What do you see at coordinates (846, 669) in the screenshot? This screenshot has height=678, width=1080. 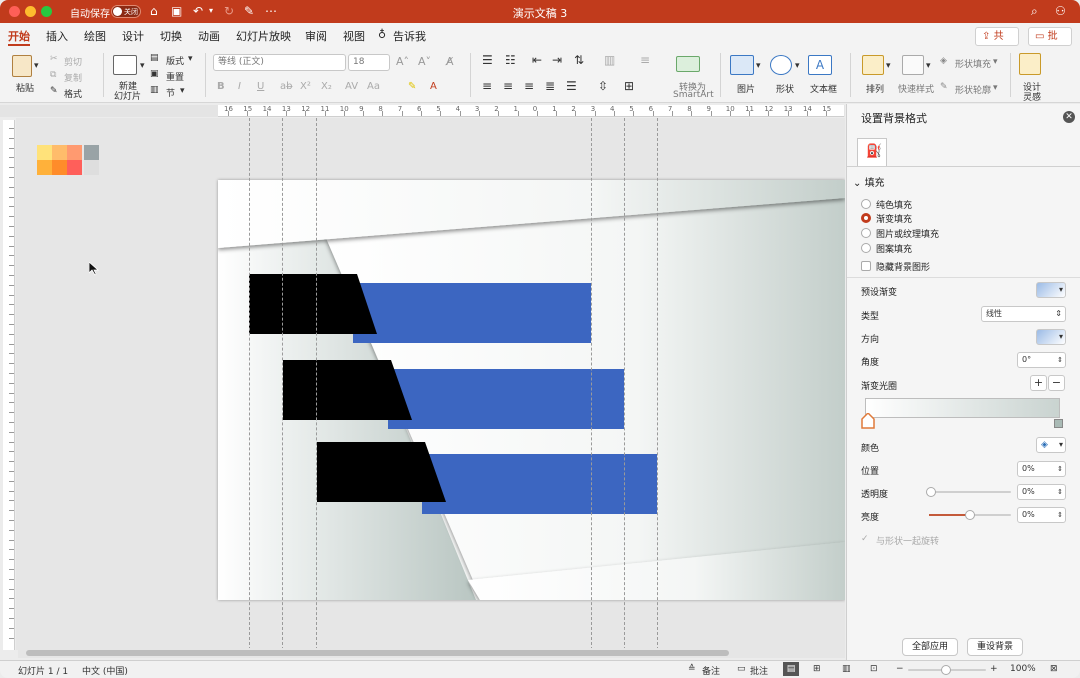 I see `reading-view-icon: ▥` at bounding box center [846, 669].